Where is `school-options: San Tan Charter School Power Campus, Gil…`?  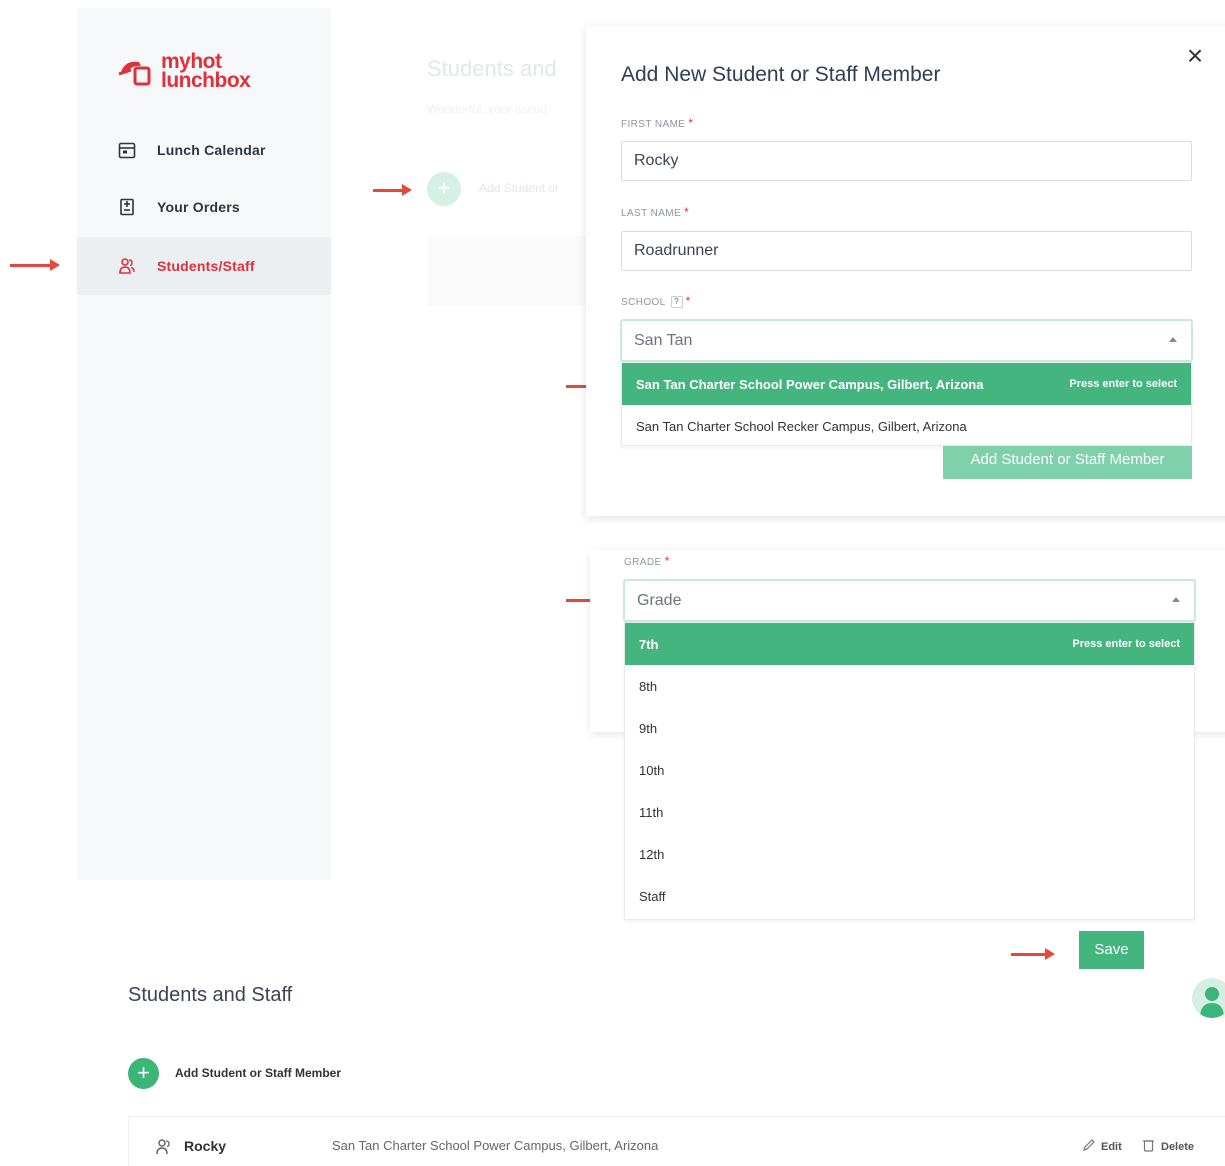
school-options: San Tan Charter School Power Campus, Gil… is located at coordinates (906, 404).